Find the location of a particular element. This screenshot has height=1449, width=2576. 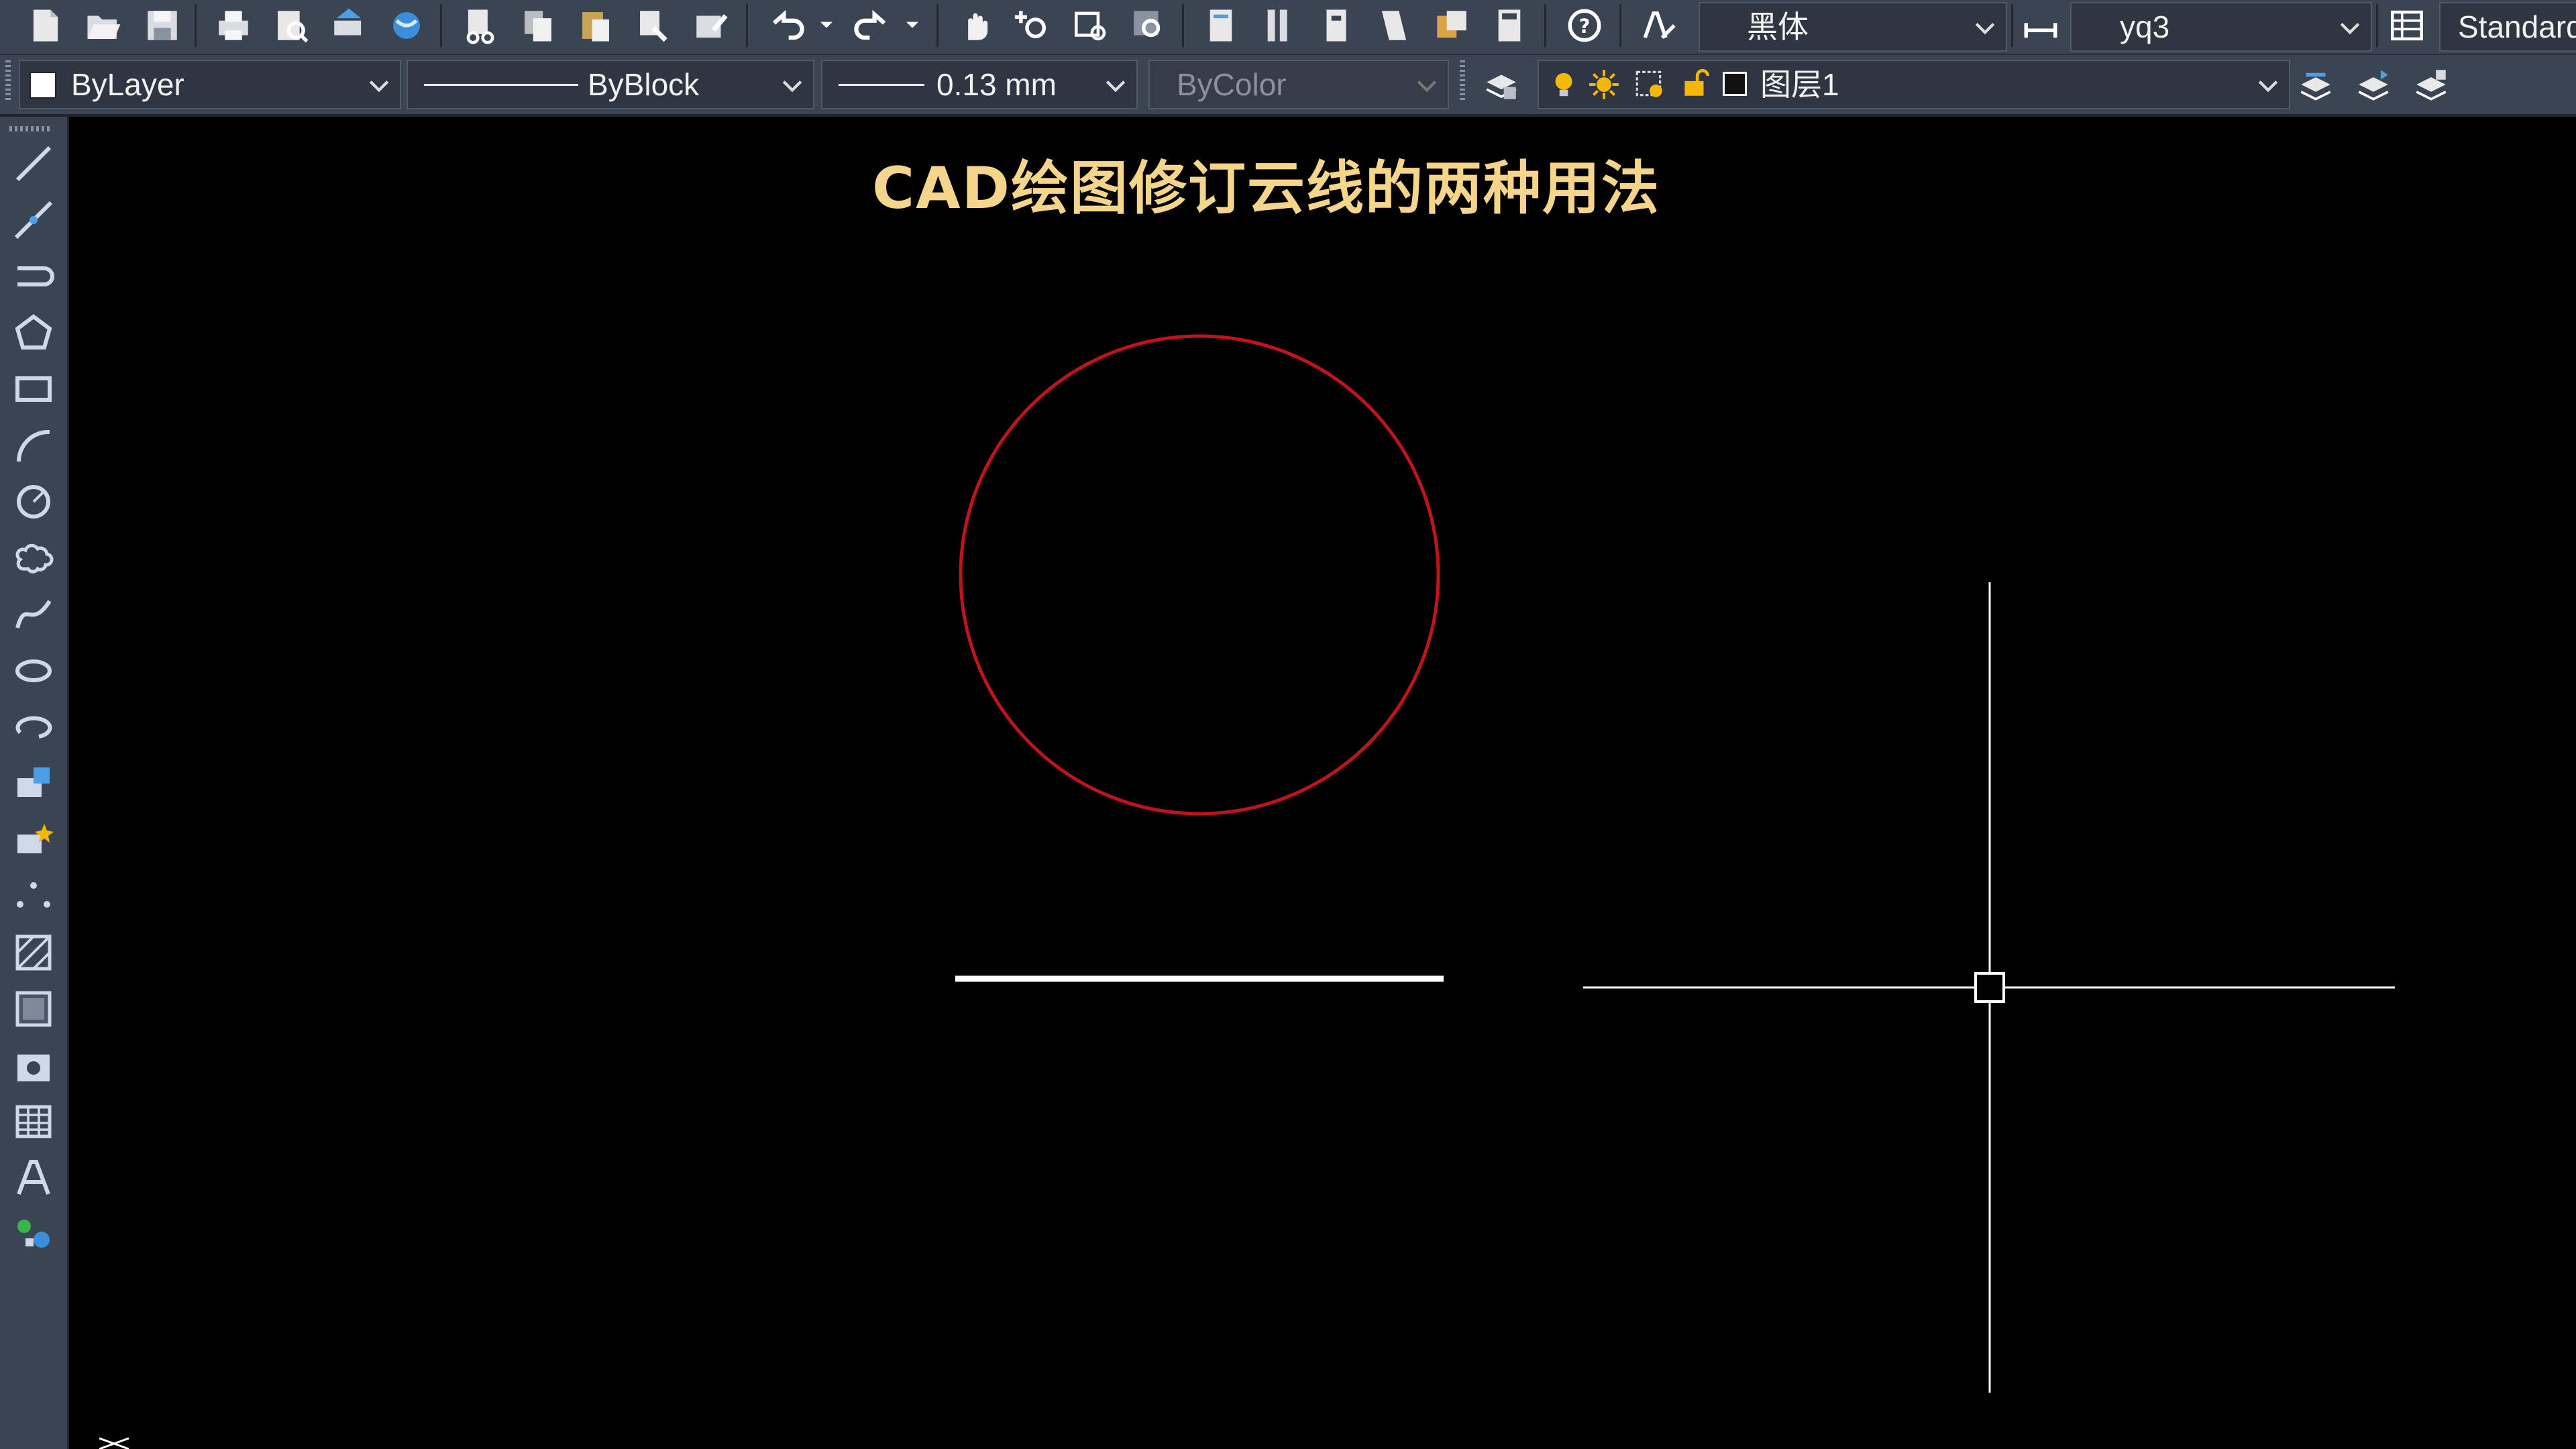

layer-combo-value: 图层1 is located at coordinates (1799, 84).